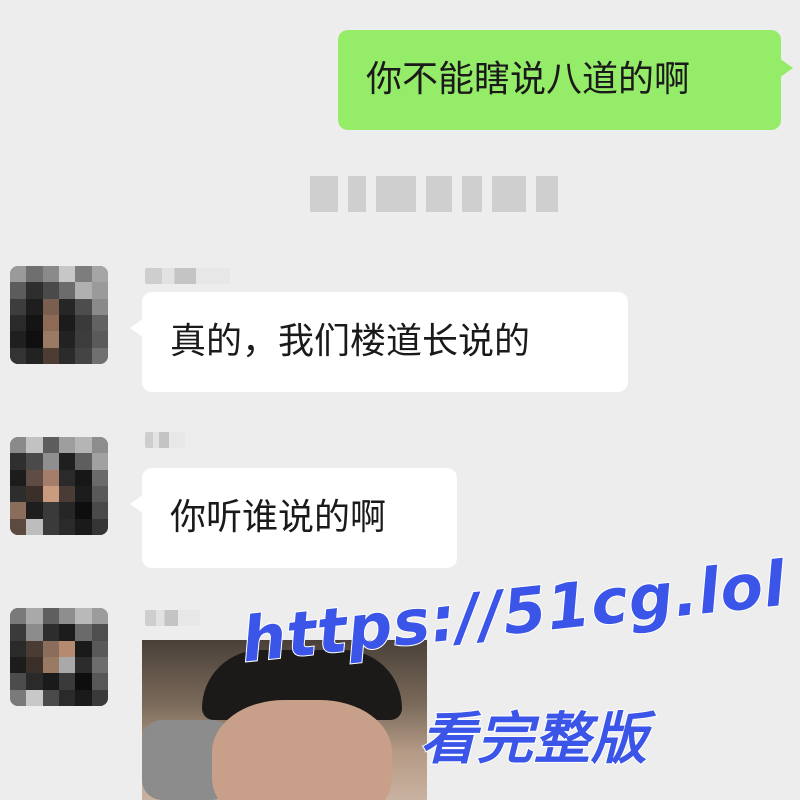 The image size is (800, 800). I want to click on outgoing-message-bubble: 你不能瞎说八道的啊, so click(565, 80).